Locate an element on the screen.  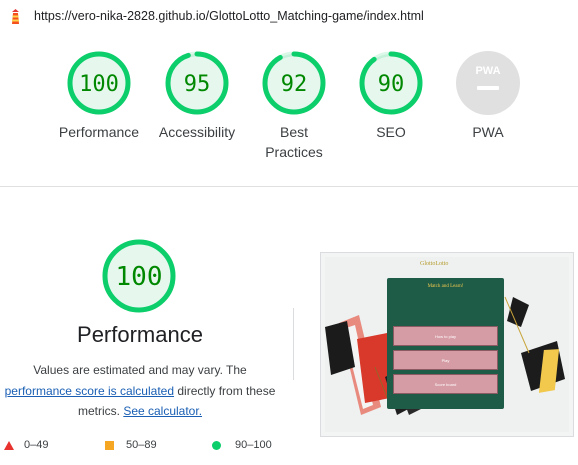
score-ring: 92 is located at coordinates (294, 83).